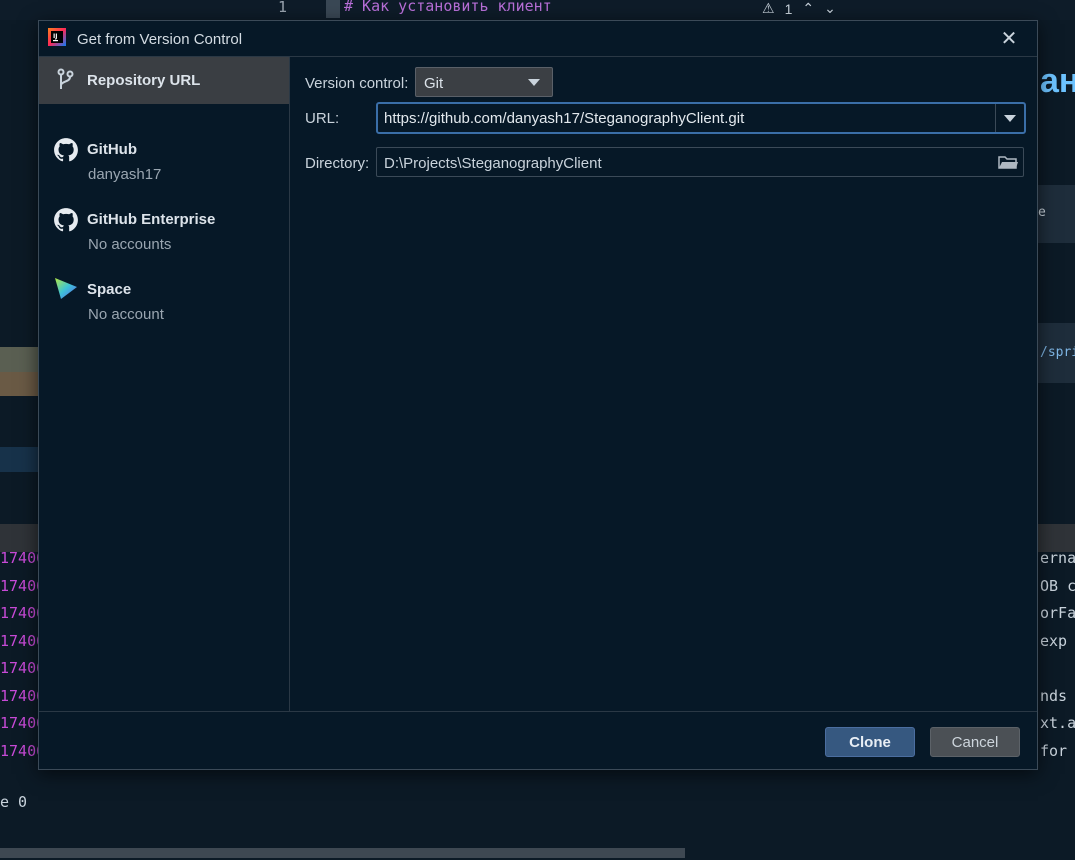  I want to click on preview-code-block: /spri, so click(1056, 353).